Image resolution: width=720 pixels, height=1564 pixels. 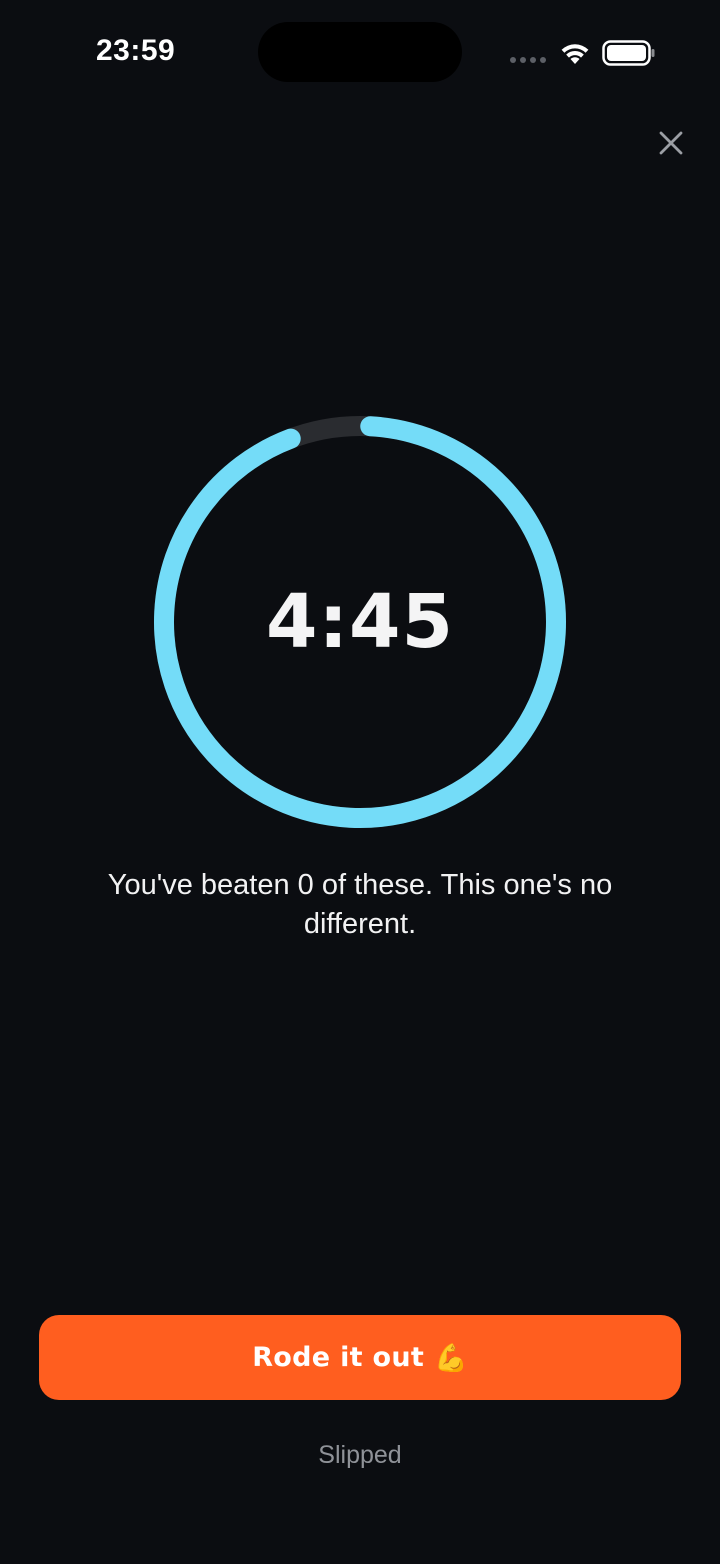 What do you see at coordinates (136, 50) in the screenshot?
I see `status-time: 23:59` at bounding box center [136, 50].